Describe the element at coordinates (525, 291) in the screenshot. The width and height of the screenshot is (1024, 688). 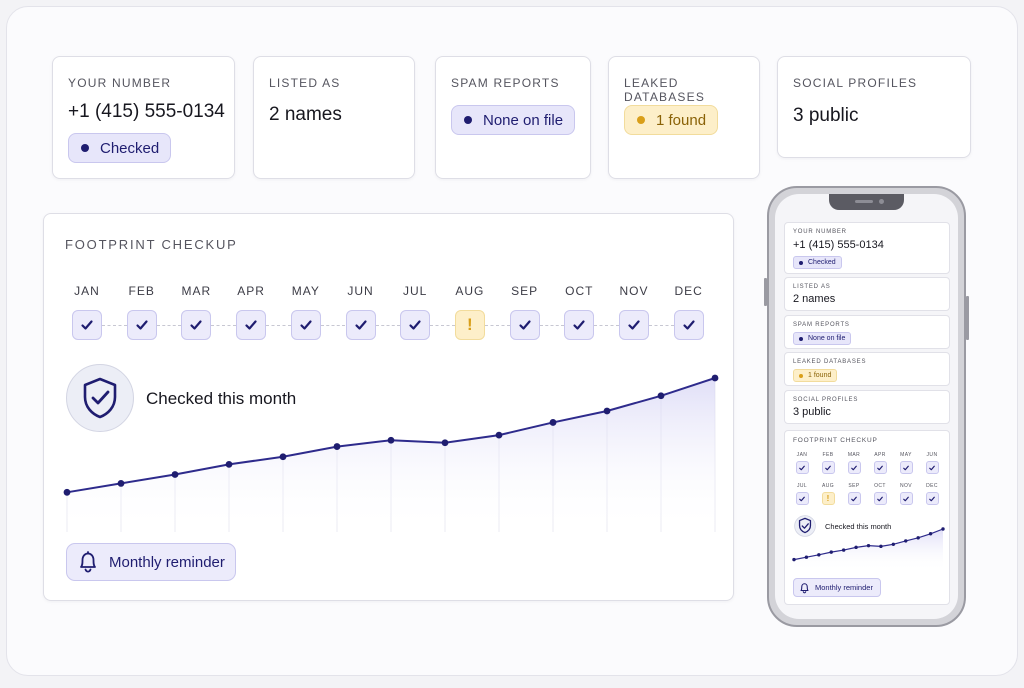
I see `month-label: SEP` at that location.